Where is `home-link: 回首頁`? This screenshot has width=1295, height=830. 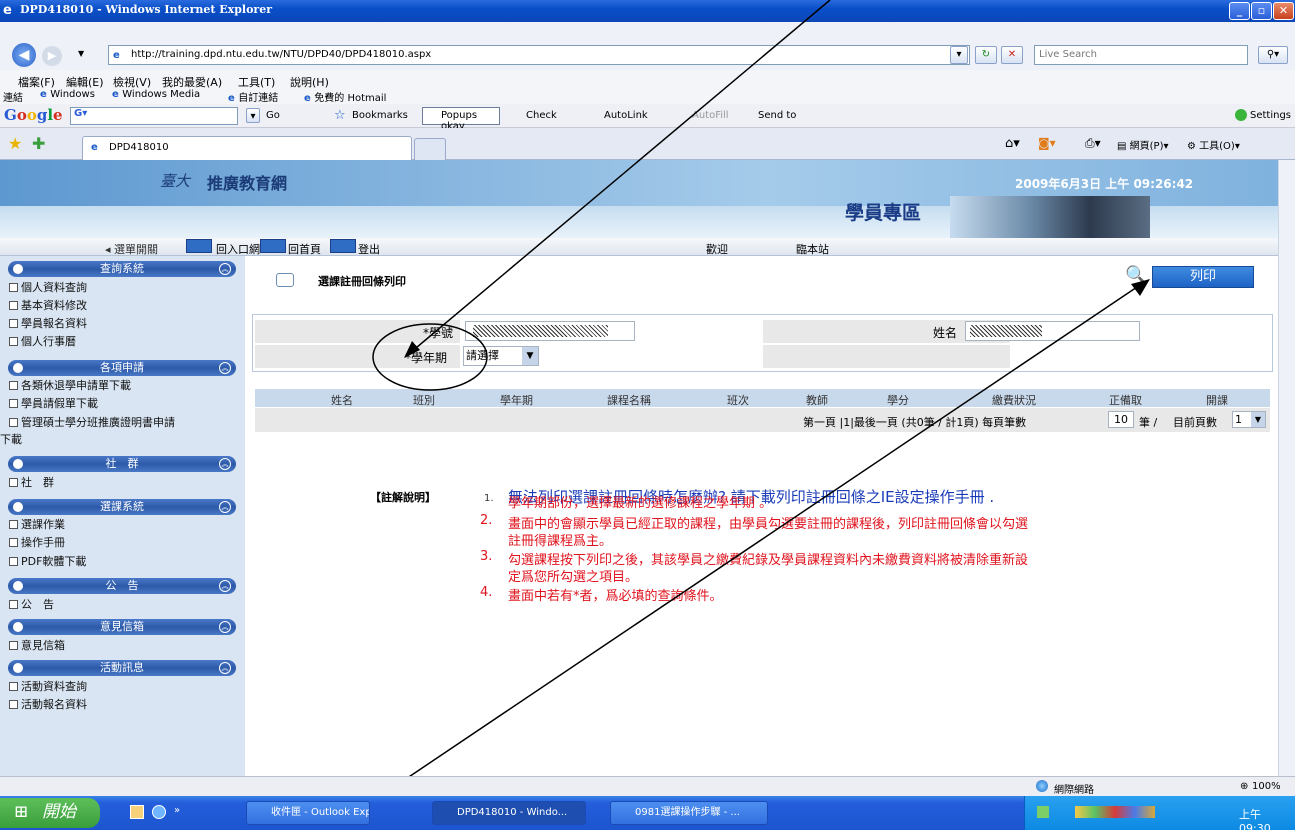 home-link: 回首頁 is located at coordinates (304, 249).